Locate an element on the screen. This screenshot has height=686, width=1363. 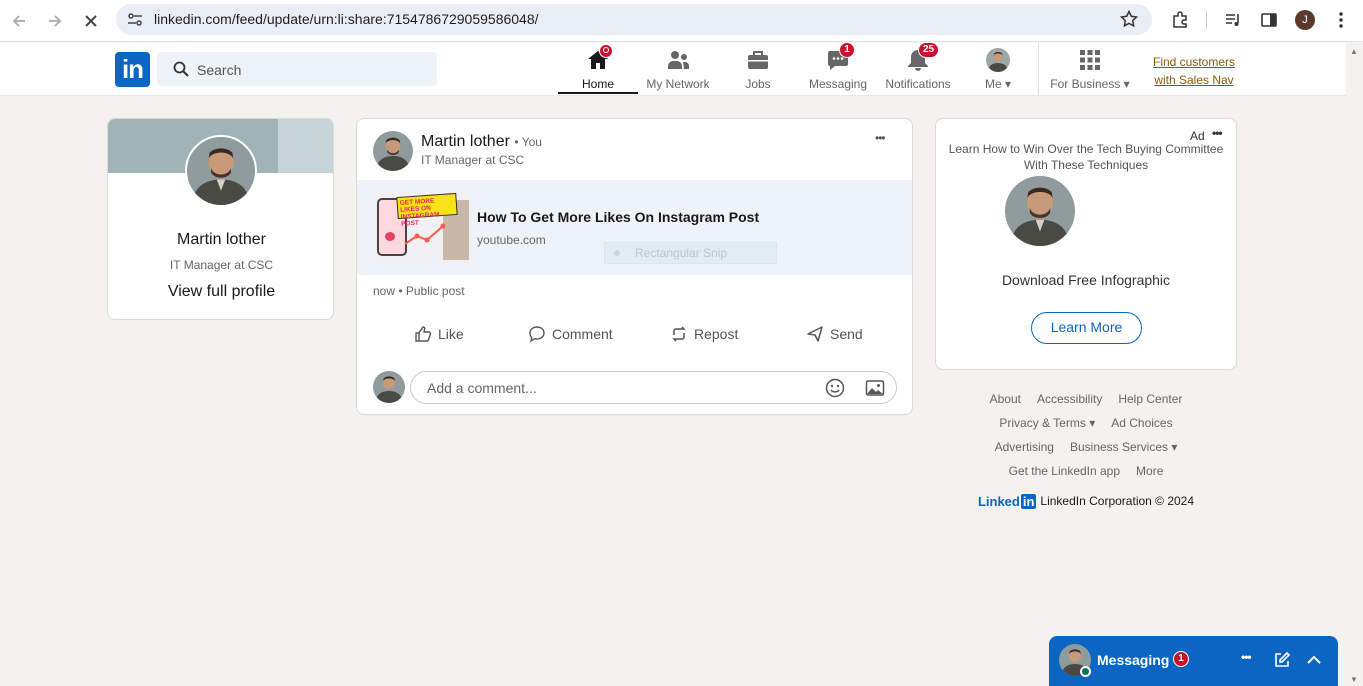
footer-app-link: Get the LinkedIn app is located at coordinates (1064, 471).